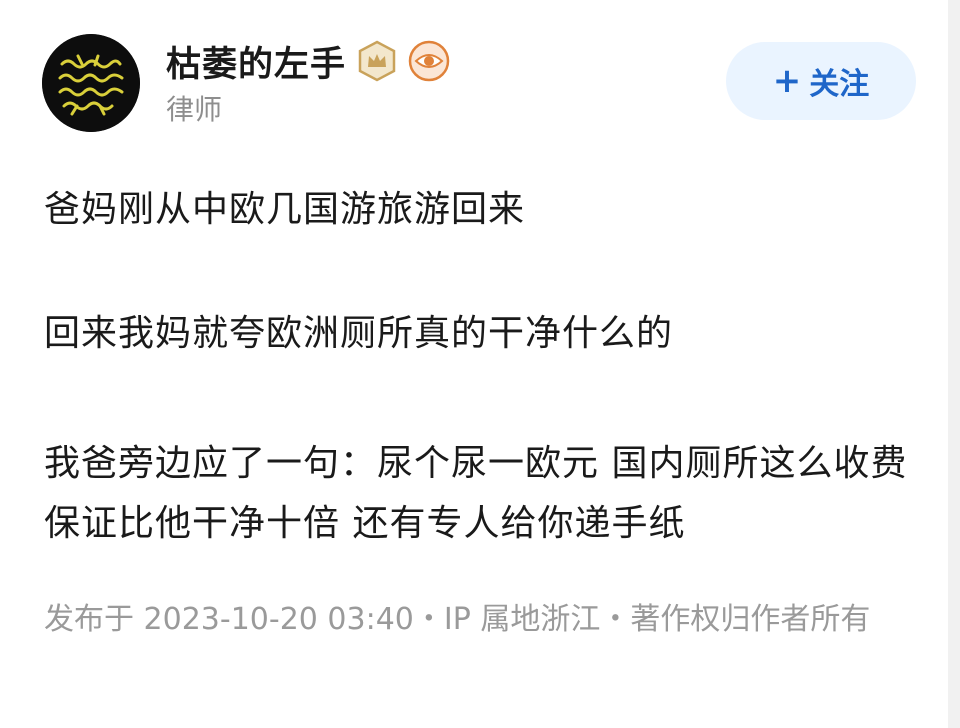 The height and width of the screenshot is (728, 960). I want to click on scrollbar, so click(954, 364).